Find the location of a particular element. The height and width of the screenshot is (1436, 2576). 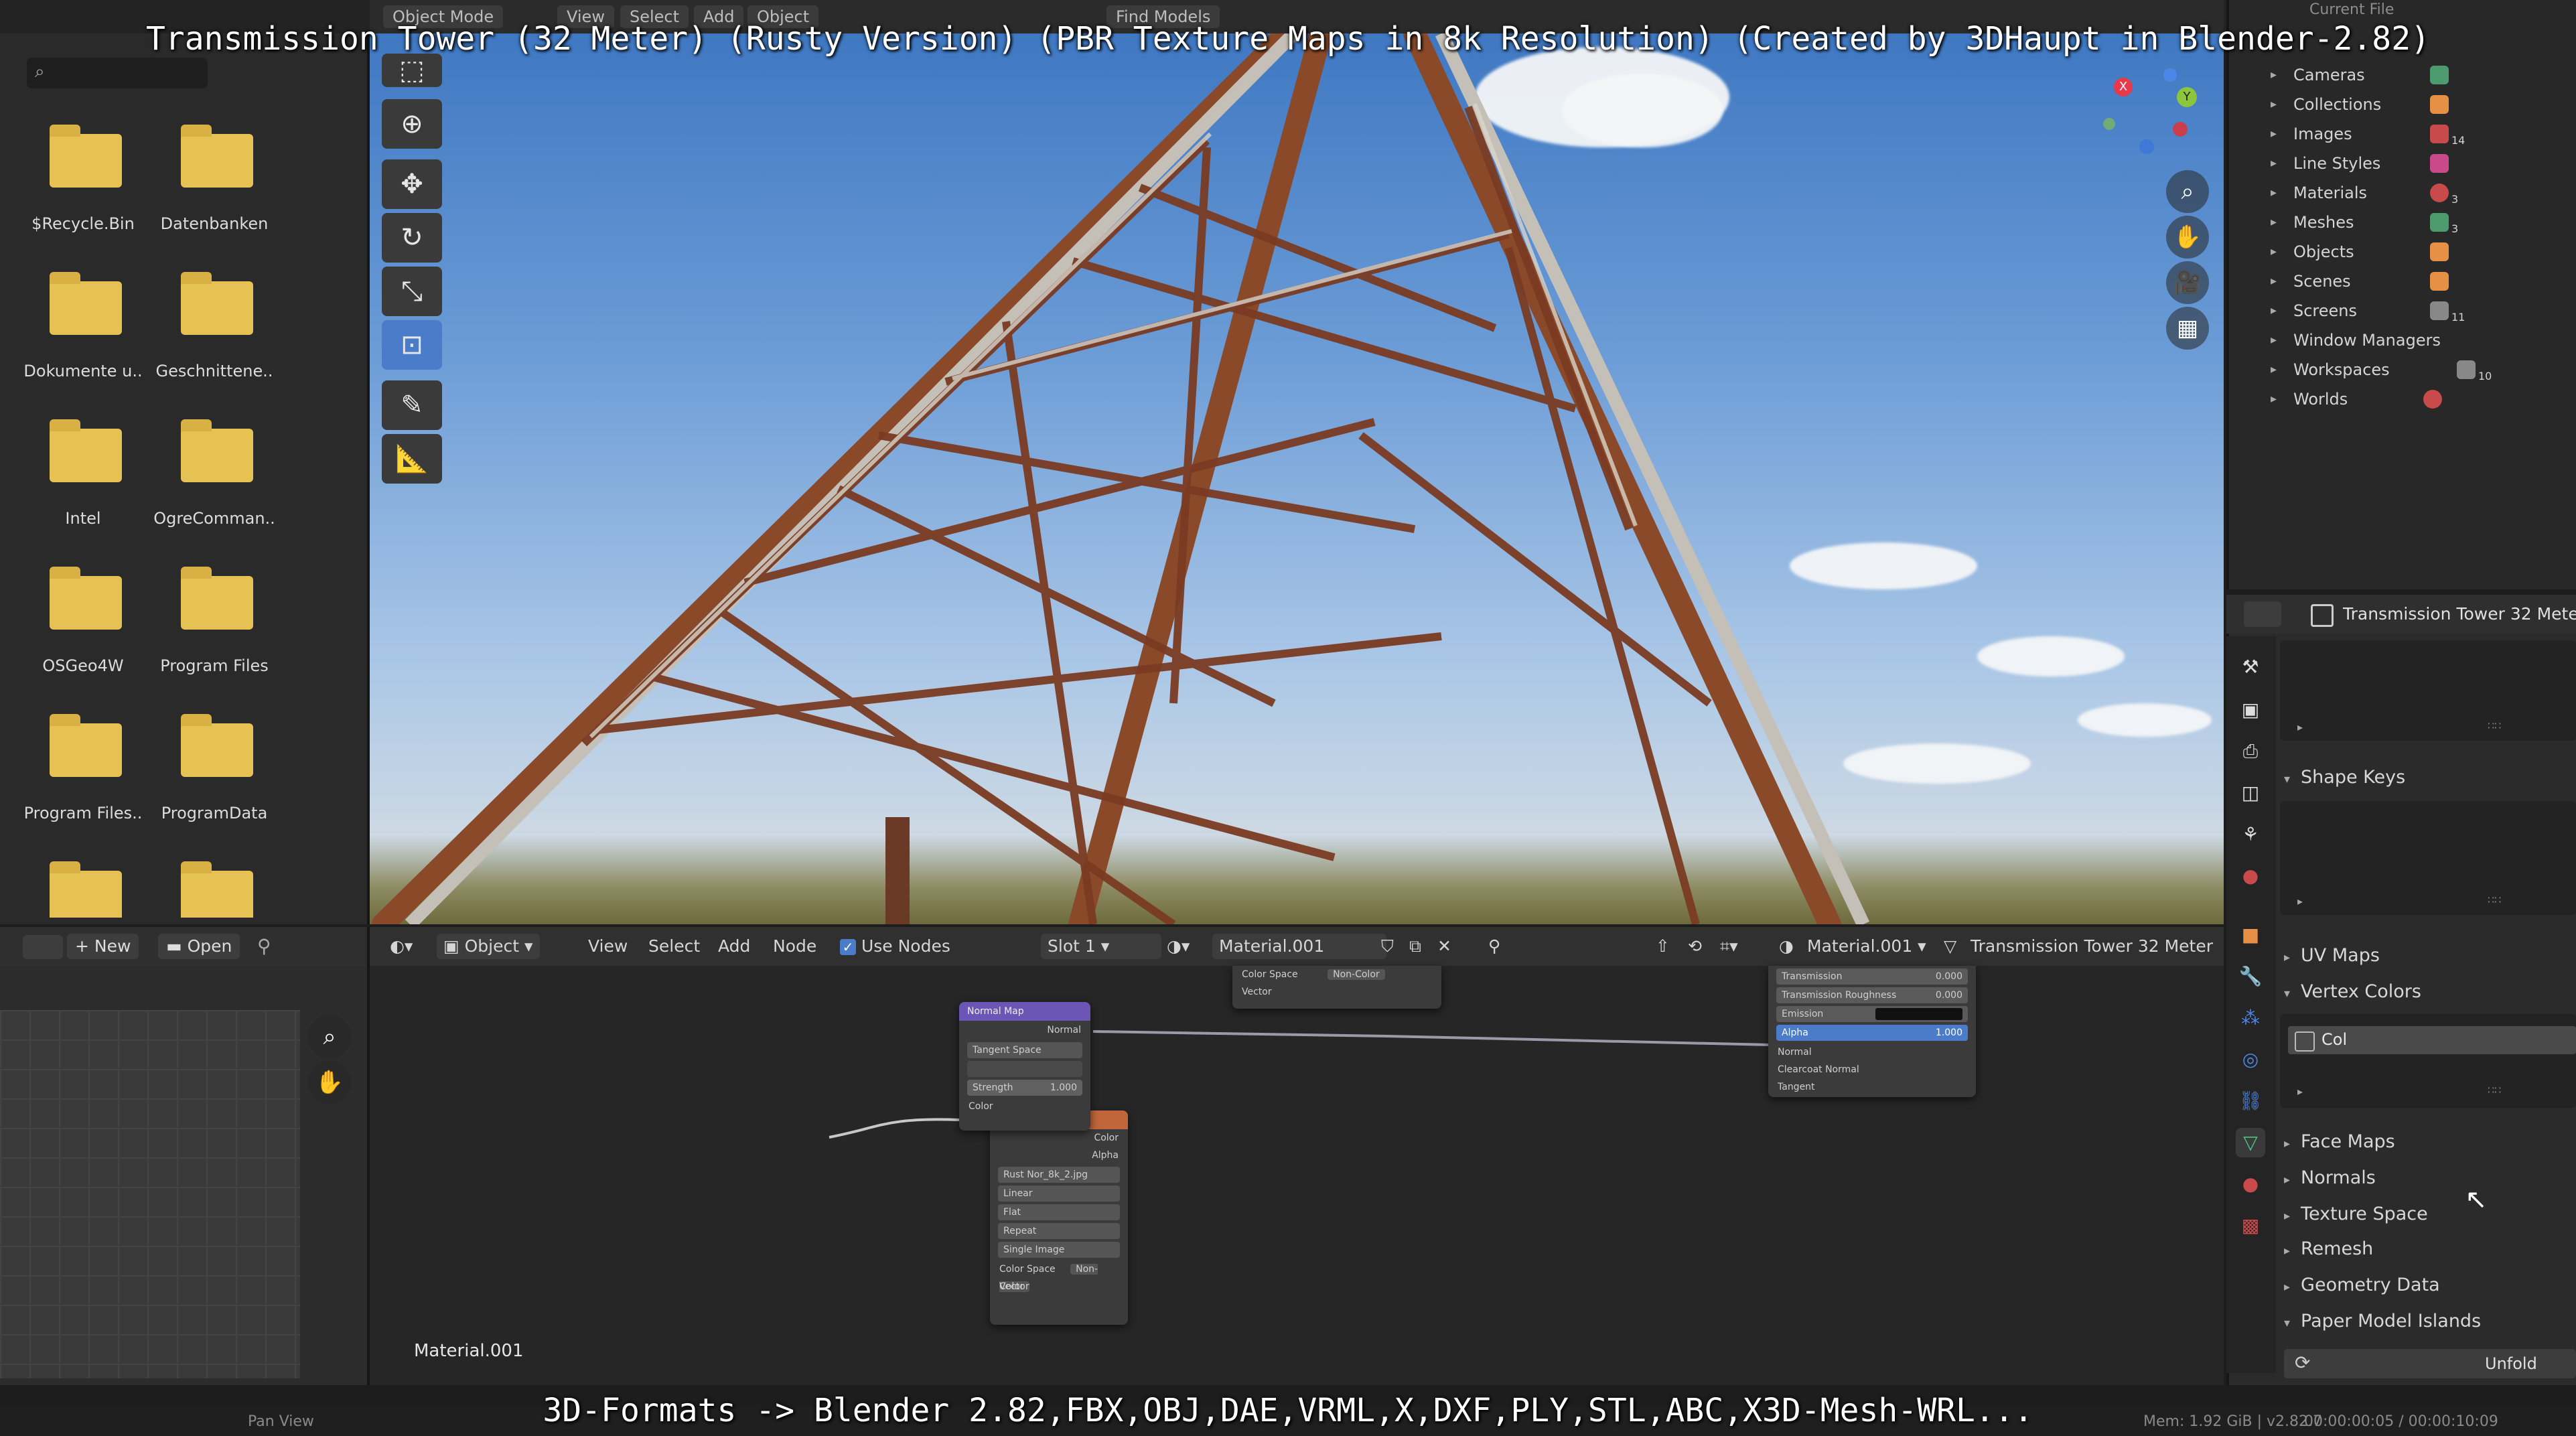

zoom-icon: ⌕ is located at coordinates (2187, 192).